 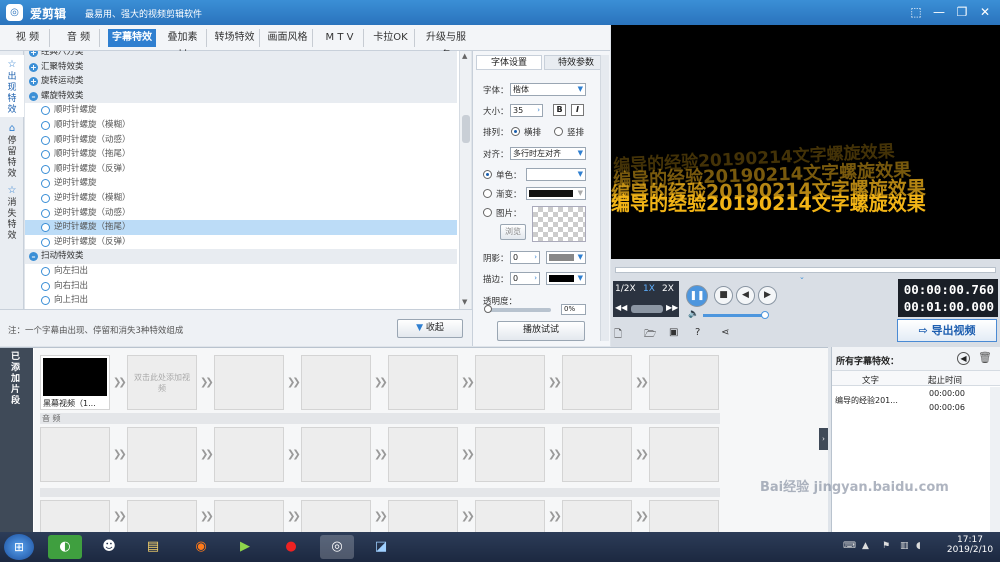 I want to click on tab-font-settings: 字体设置, so click(x=509, y=62).